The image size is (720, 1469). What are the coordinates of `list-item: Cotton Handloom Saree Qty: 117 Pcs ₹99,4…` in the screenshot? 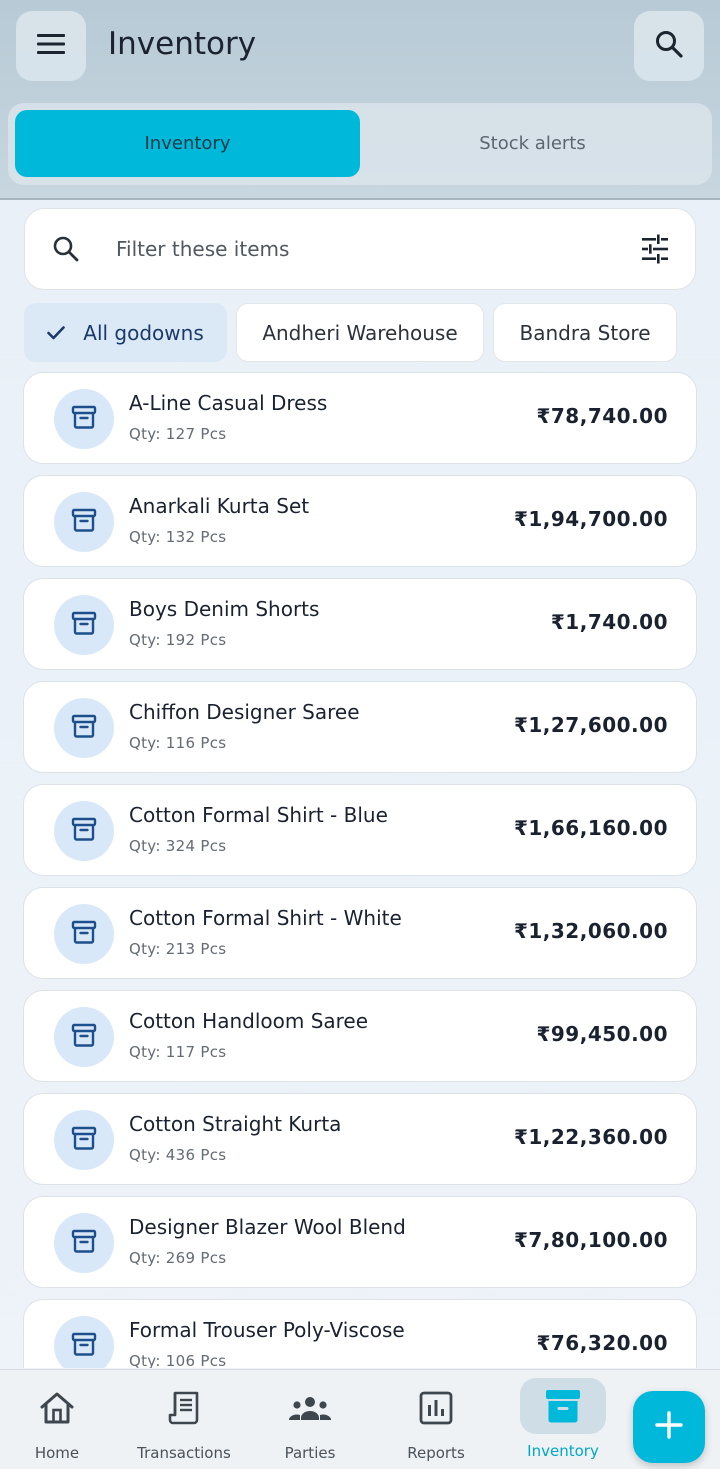 It's located at (360, 1036).